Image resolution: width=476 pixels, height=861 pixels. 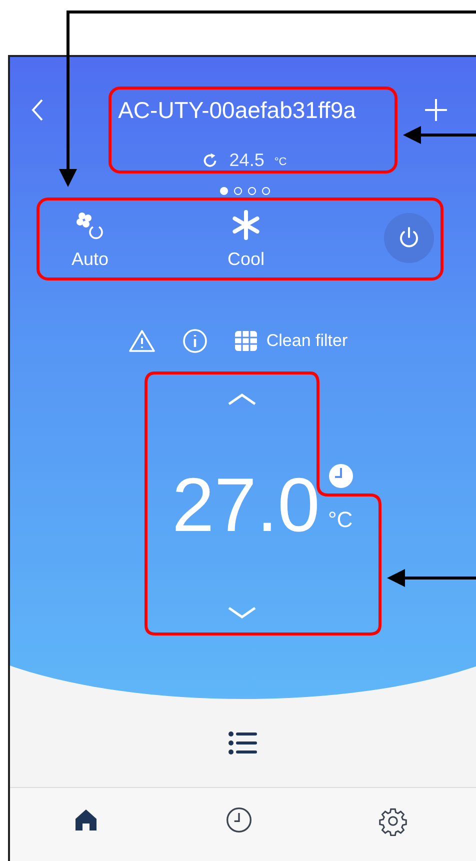 I want to click on fan-control: Auto, so click(x=90, y=241).